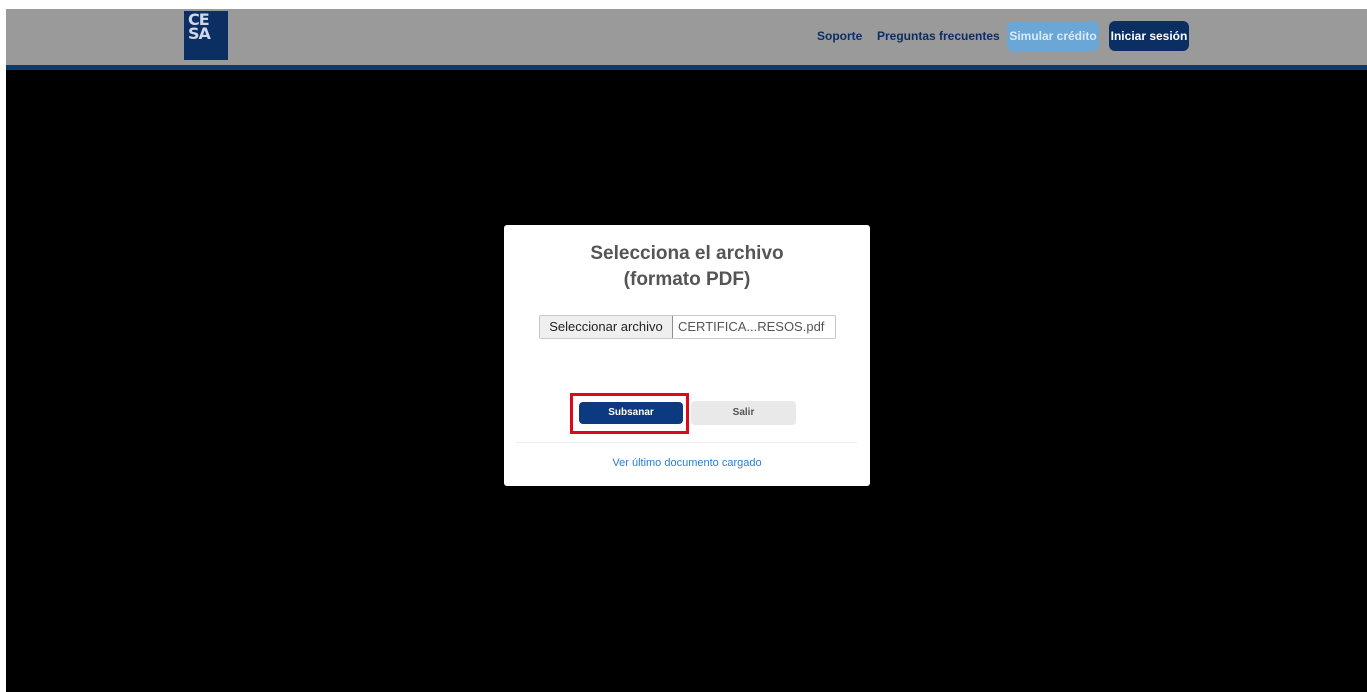  Describe the element at coordinates (687, 267) in the screenshot. I see `modal-title: Selecciona el archivo (formato PDF)` at that location.